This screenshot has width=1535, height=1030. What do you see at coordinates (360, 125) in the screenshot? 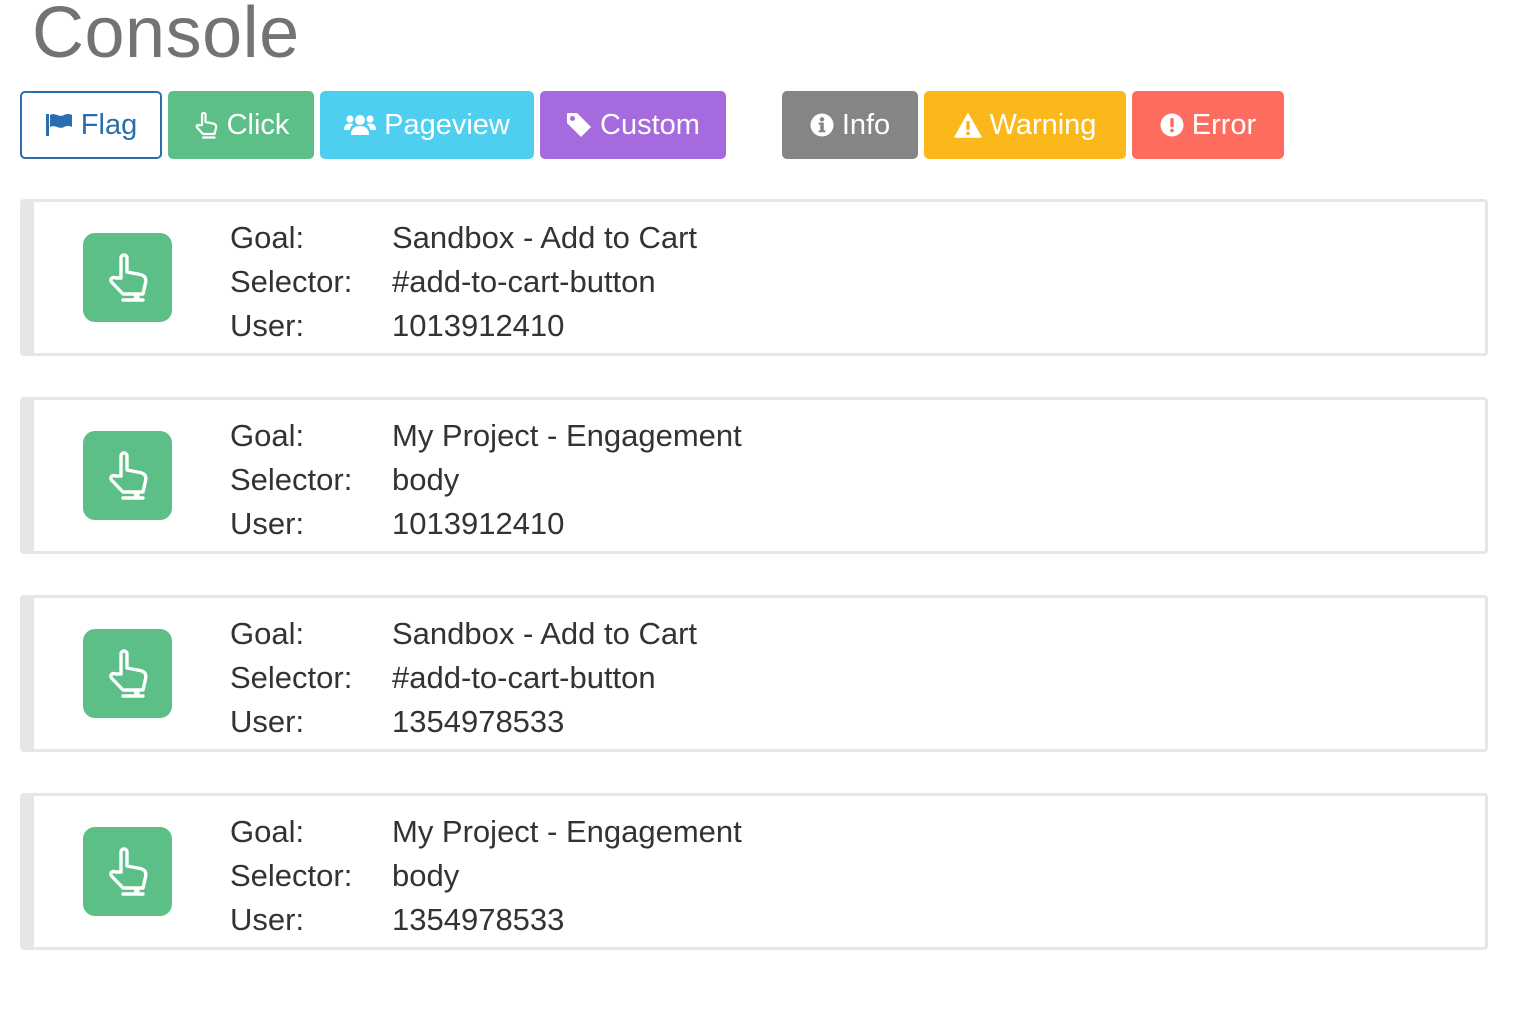
I see `users-icon` at bounding box center [360, 125].